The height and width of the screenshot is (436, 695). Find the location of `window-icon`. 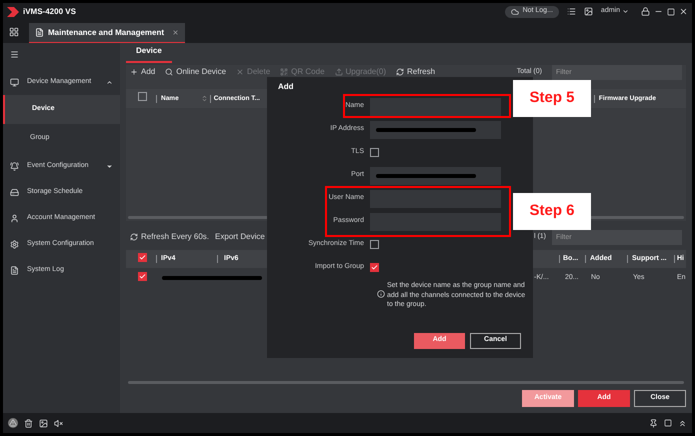

window-icon is located at coordinates (668, 423).